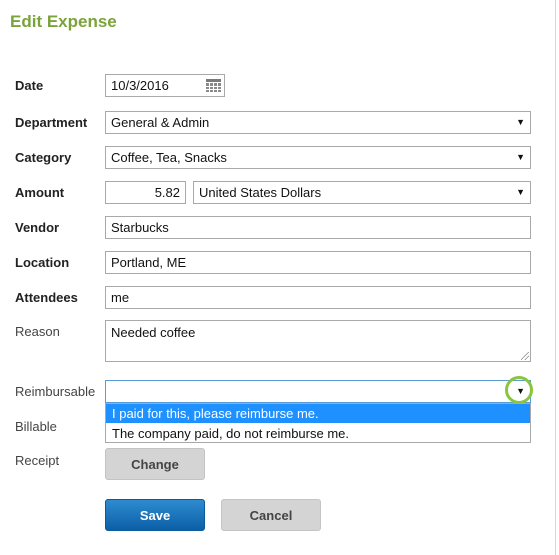  I want to click on attendees-input: me, so click(318, 297).